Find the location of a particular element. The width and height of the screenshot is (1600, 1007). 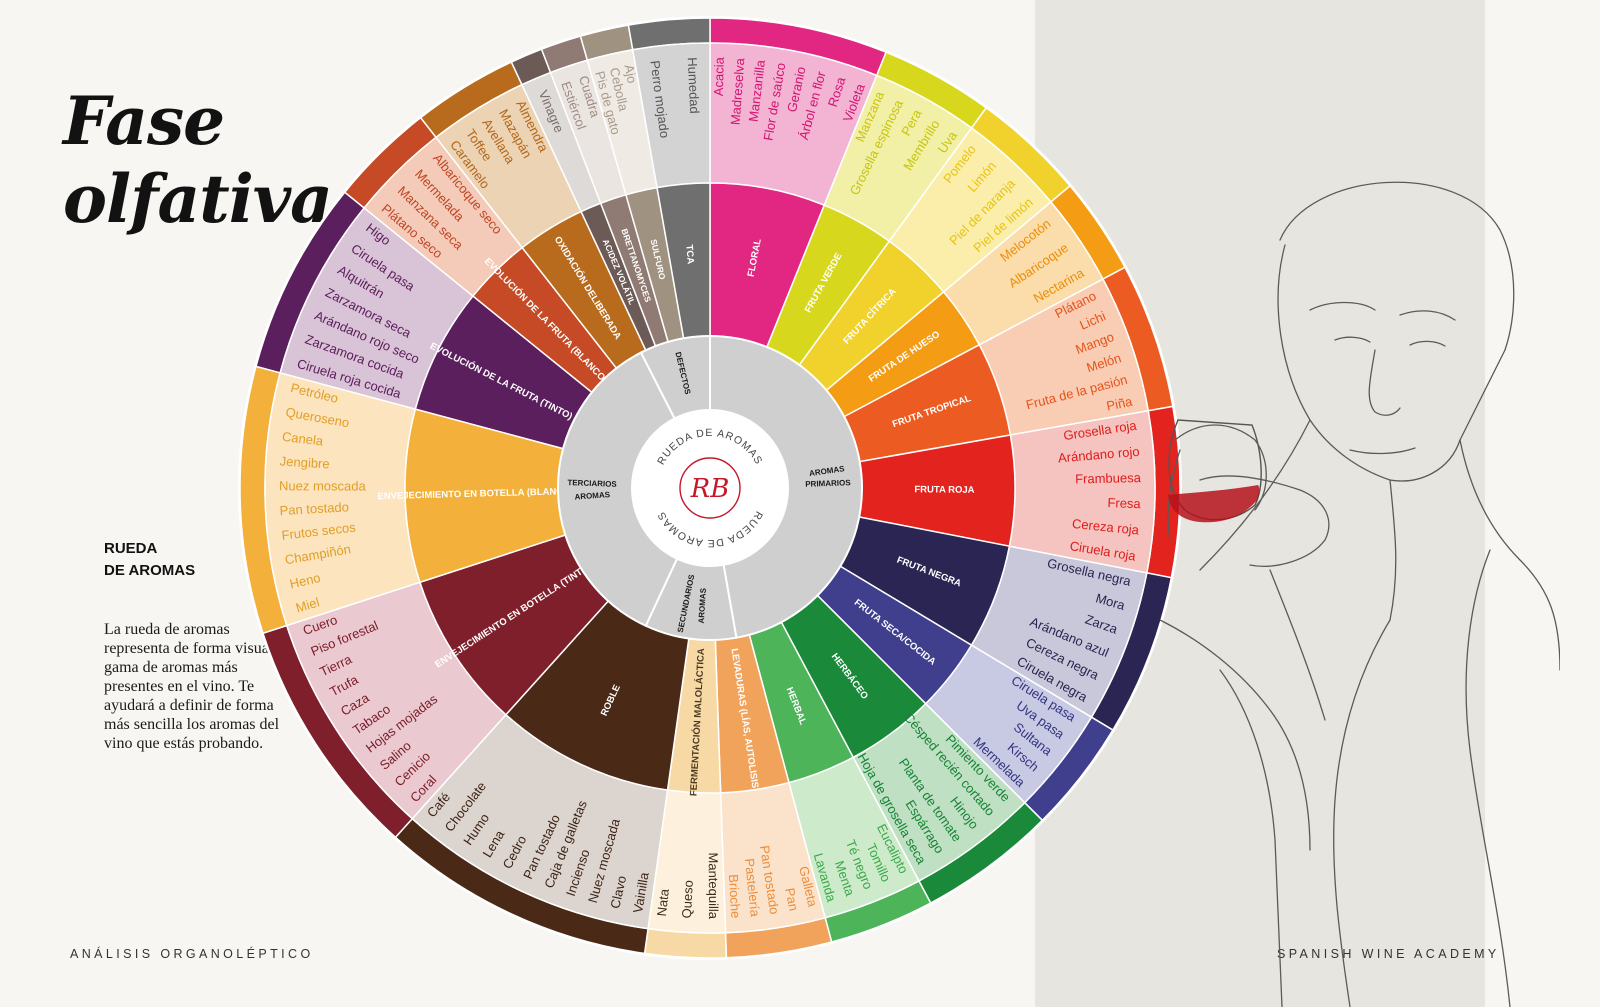

aroma-item: Mantequilla is located at coordinates (713, 885).